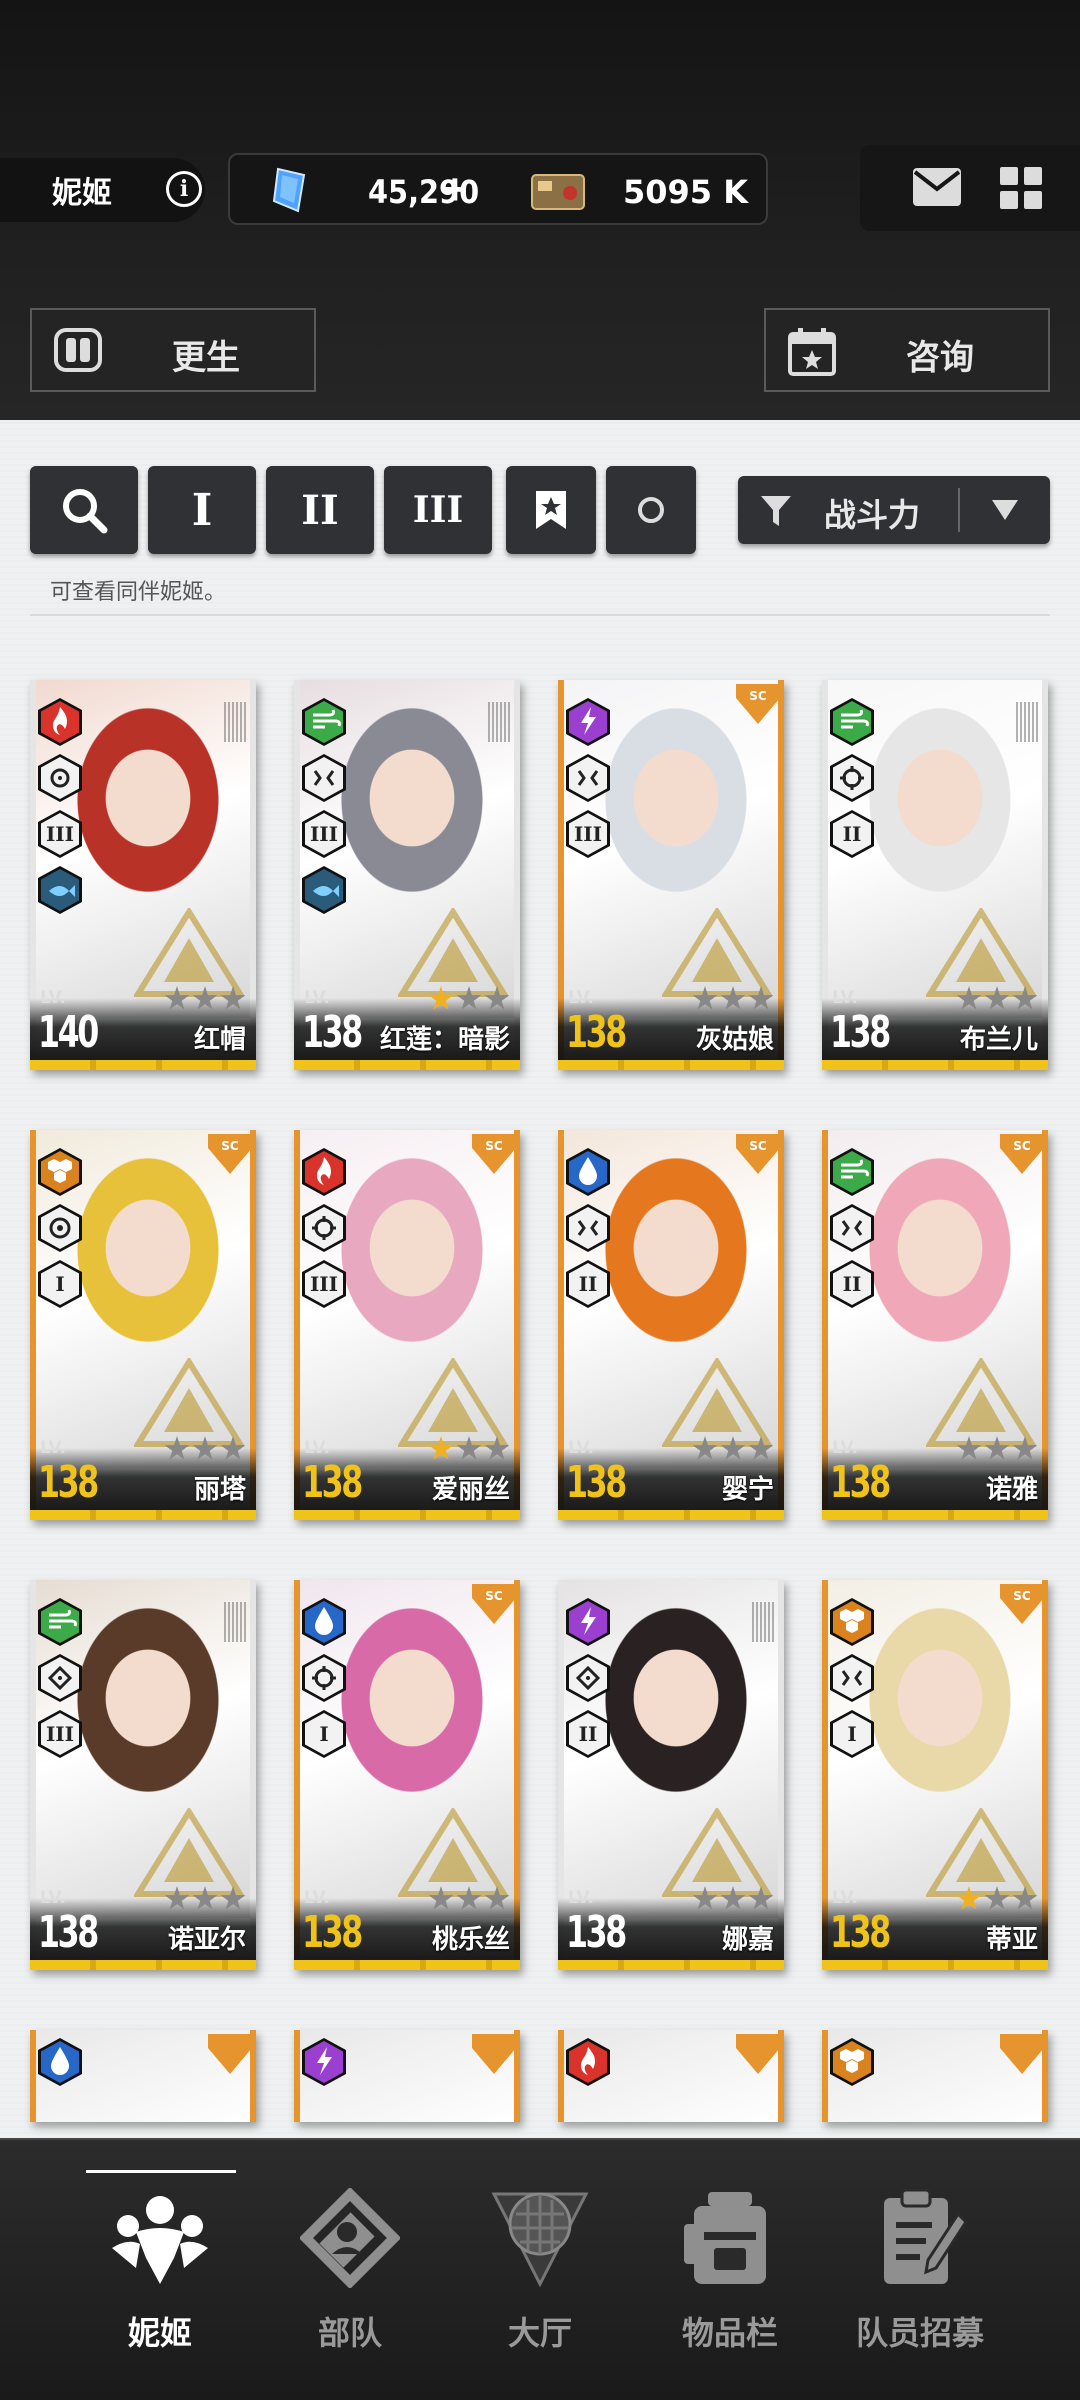 The height and width of the screenshot is (2400, 1080). Describe the element at coordinates (407, 1325) in the screenshot. I see `nikke-card: SC III LV. 138 爱丽丝` at that location.